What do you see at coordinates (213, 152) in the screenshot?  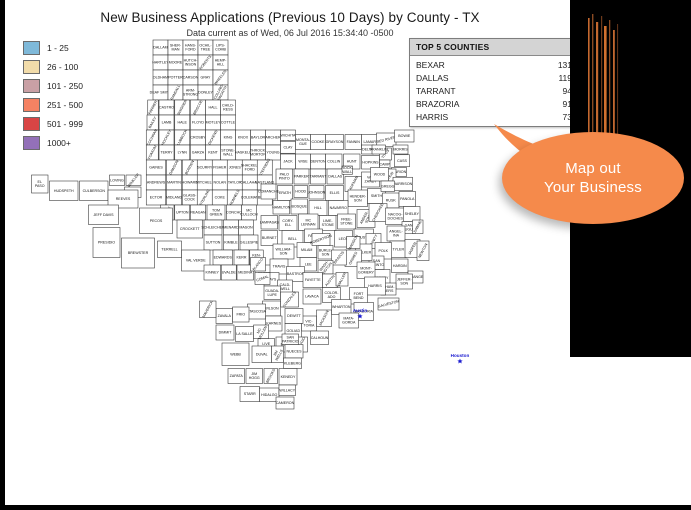 I see `county-label: KENT` at bounding box center [213, 152].